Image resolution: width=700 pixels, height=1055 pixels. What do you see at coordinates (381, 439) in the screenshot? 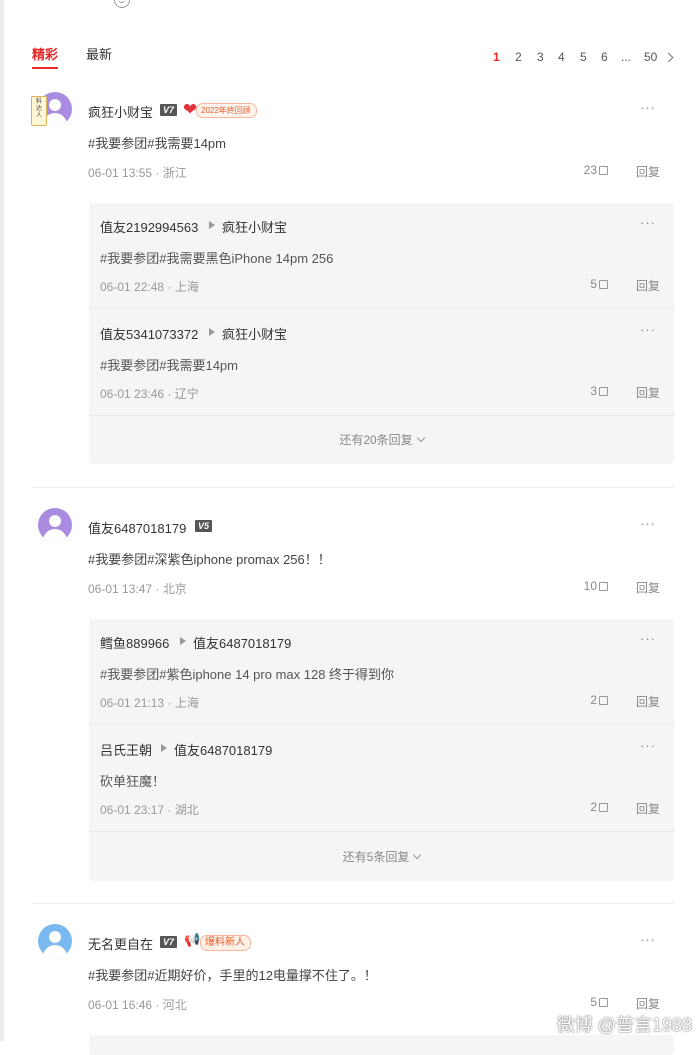
I see `show-more-replies: 还有20条回复` at bounding box center [381, 439].